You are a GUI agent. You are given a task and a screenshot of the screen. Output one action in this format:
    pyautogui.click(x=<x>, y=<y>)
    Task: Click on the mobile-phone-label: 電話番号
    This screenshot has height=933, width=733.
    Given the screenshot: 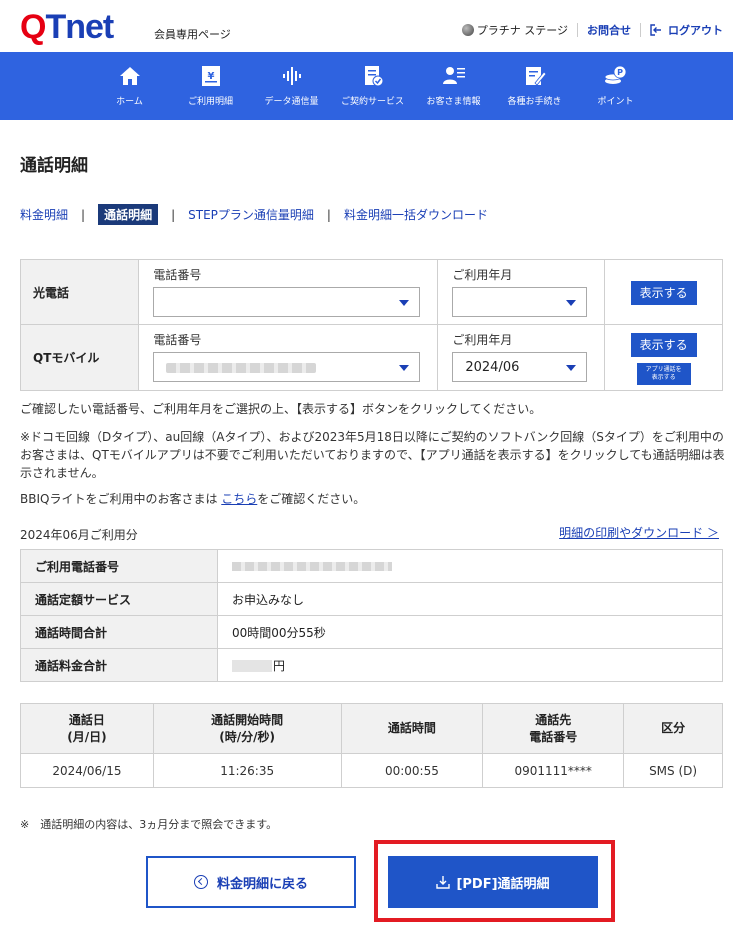 What is the action you would take?
    pyautogui.click(x=177, y=340)
    